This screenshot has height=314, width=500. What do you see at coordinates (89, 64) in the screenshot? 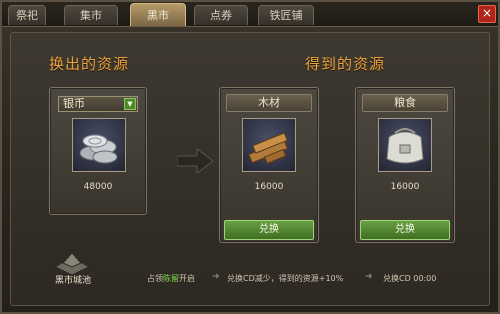
I see `give-heading: 换出的资源` at bounding box center [89, 64].